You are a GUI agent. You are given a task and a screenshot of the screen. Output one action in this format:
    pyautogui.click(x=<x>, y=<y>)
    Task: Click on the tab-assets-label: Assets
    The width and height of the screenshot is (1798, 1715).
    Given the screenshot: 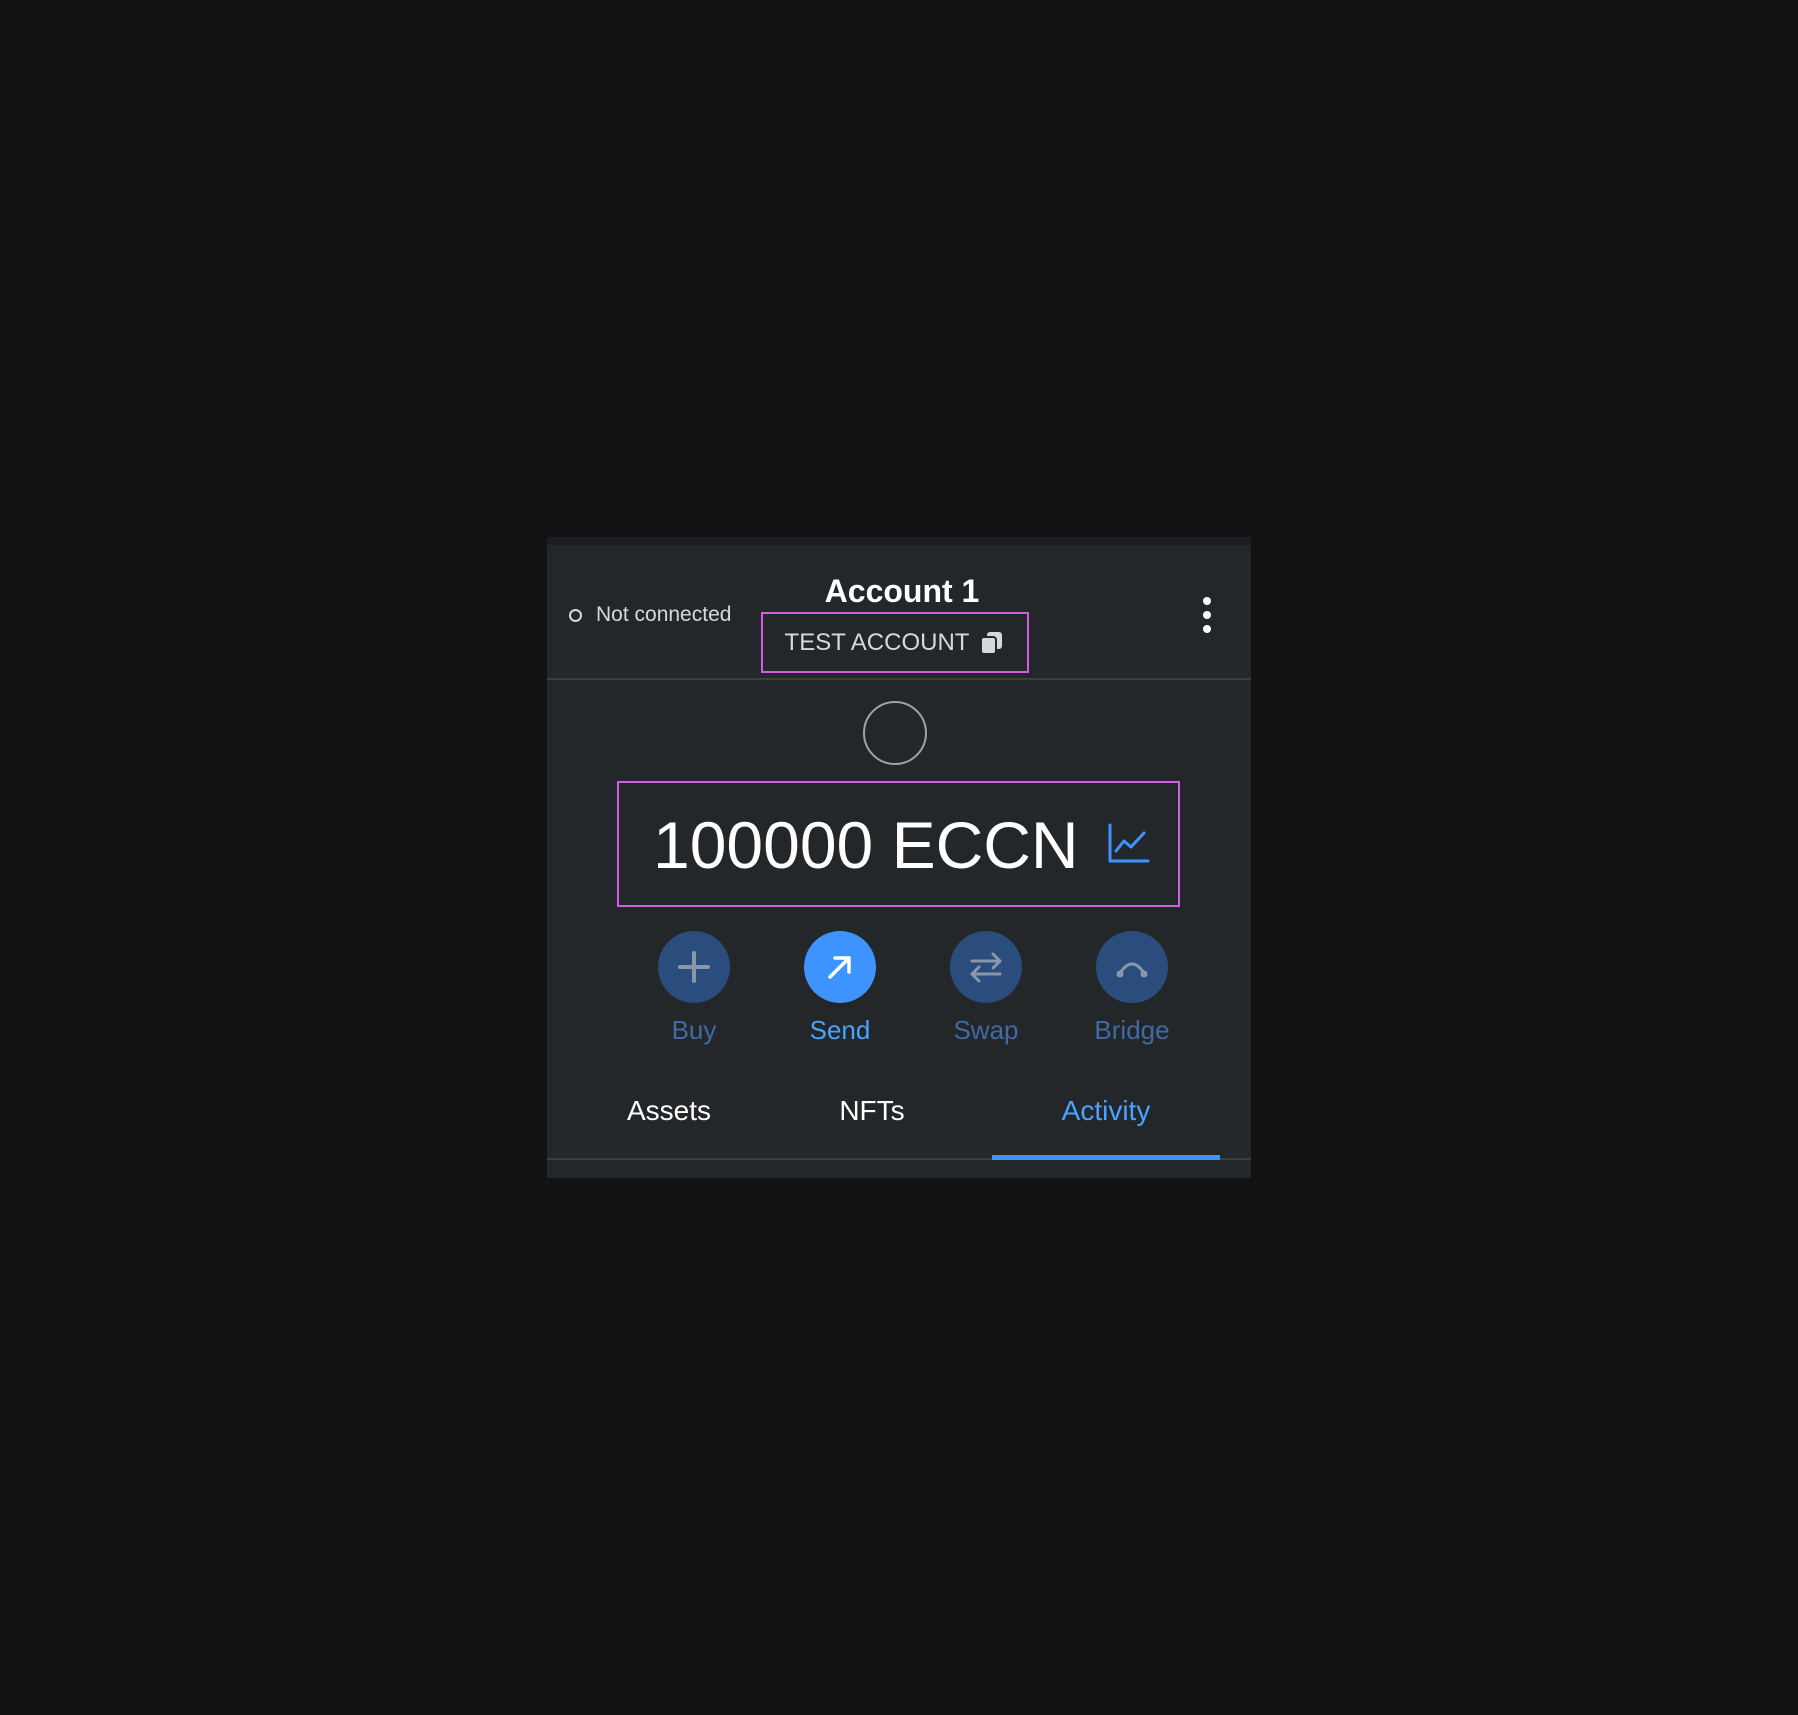 What is the action you would take?
    pyautogui.click(x=669, y=1110)
    